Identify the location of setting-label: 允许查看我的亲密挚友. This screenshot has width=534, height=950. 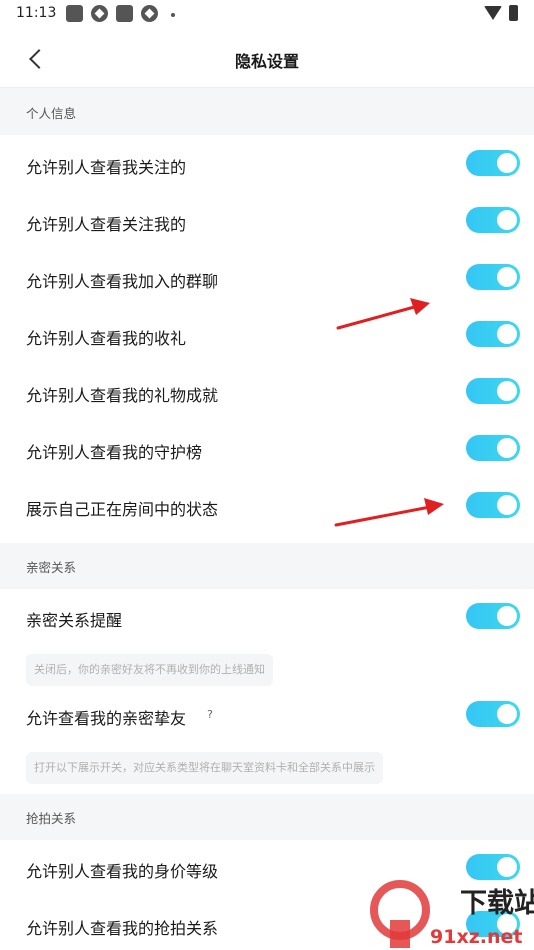
(106, 718).